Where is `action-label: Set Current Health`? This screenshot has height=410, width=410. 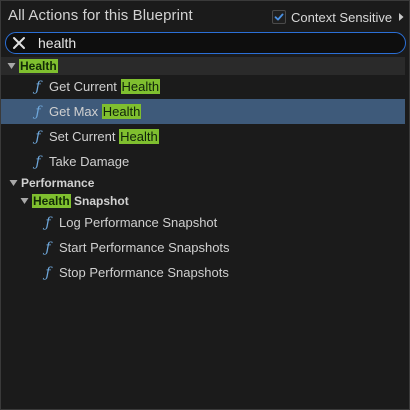
action-label: Set Current Health is located at coordinates (104, 136).